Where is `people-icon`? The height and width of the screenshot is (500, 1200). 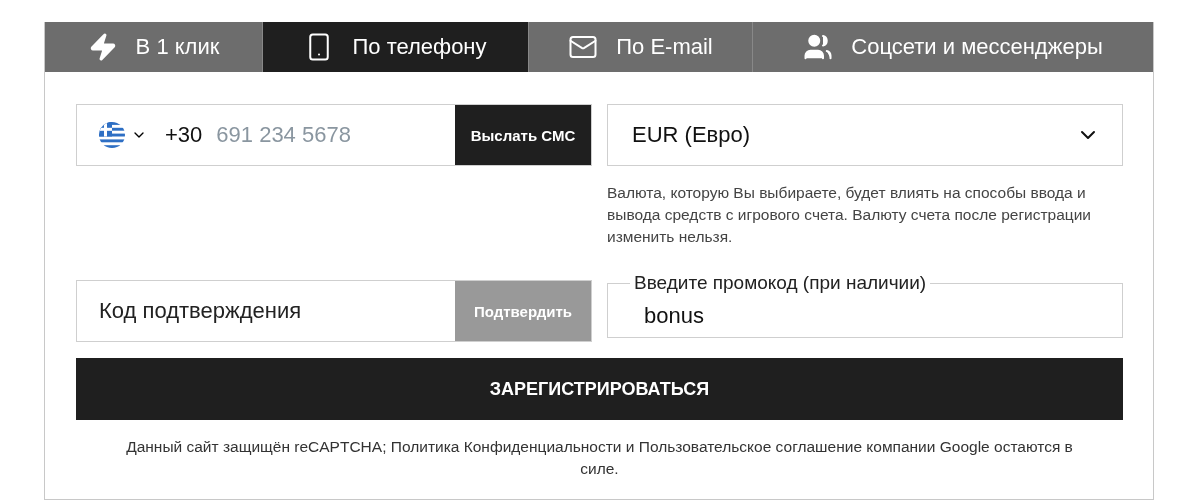 people-icon is located at coordinates (818, 47).